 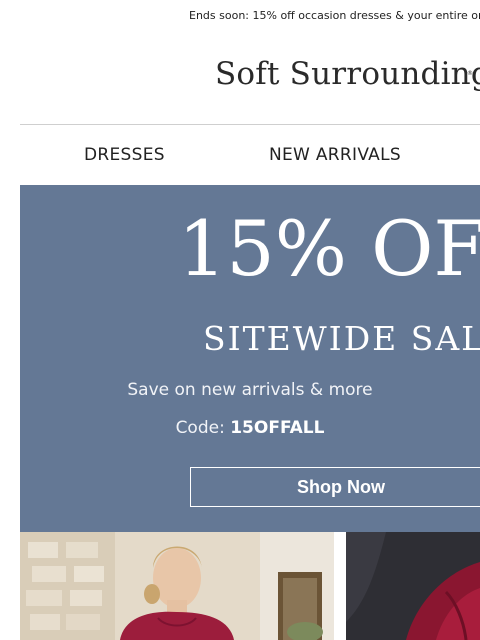 What do you see at coordinates (329, 248) in the screenshot?
I see `hero-headline: 15% OFF` at bounding box center [329, 248].